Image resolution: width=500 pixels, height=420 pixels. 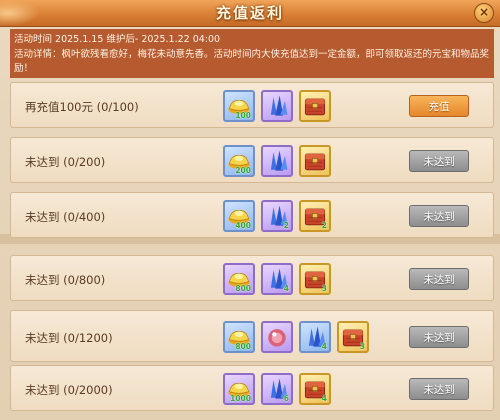 What do you see at coordinates (69, 338) in the screenshot?
I see `tier-requirement-label: 未达到 (0/1200)` at bounding box center [69, 338].